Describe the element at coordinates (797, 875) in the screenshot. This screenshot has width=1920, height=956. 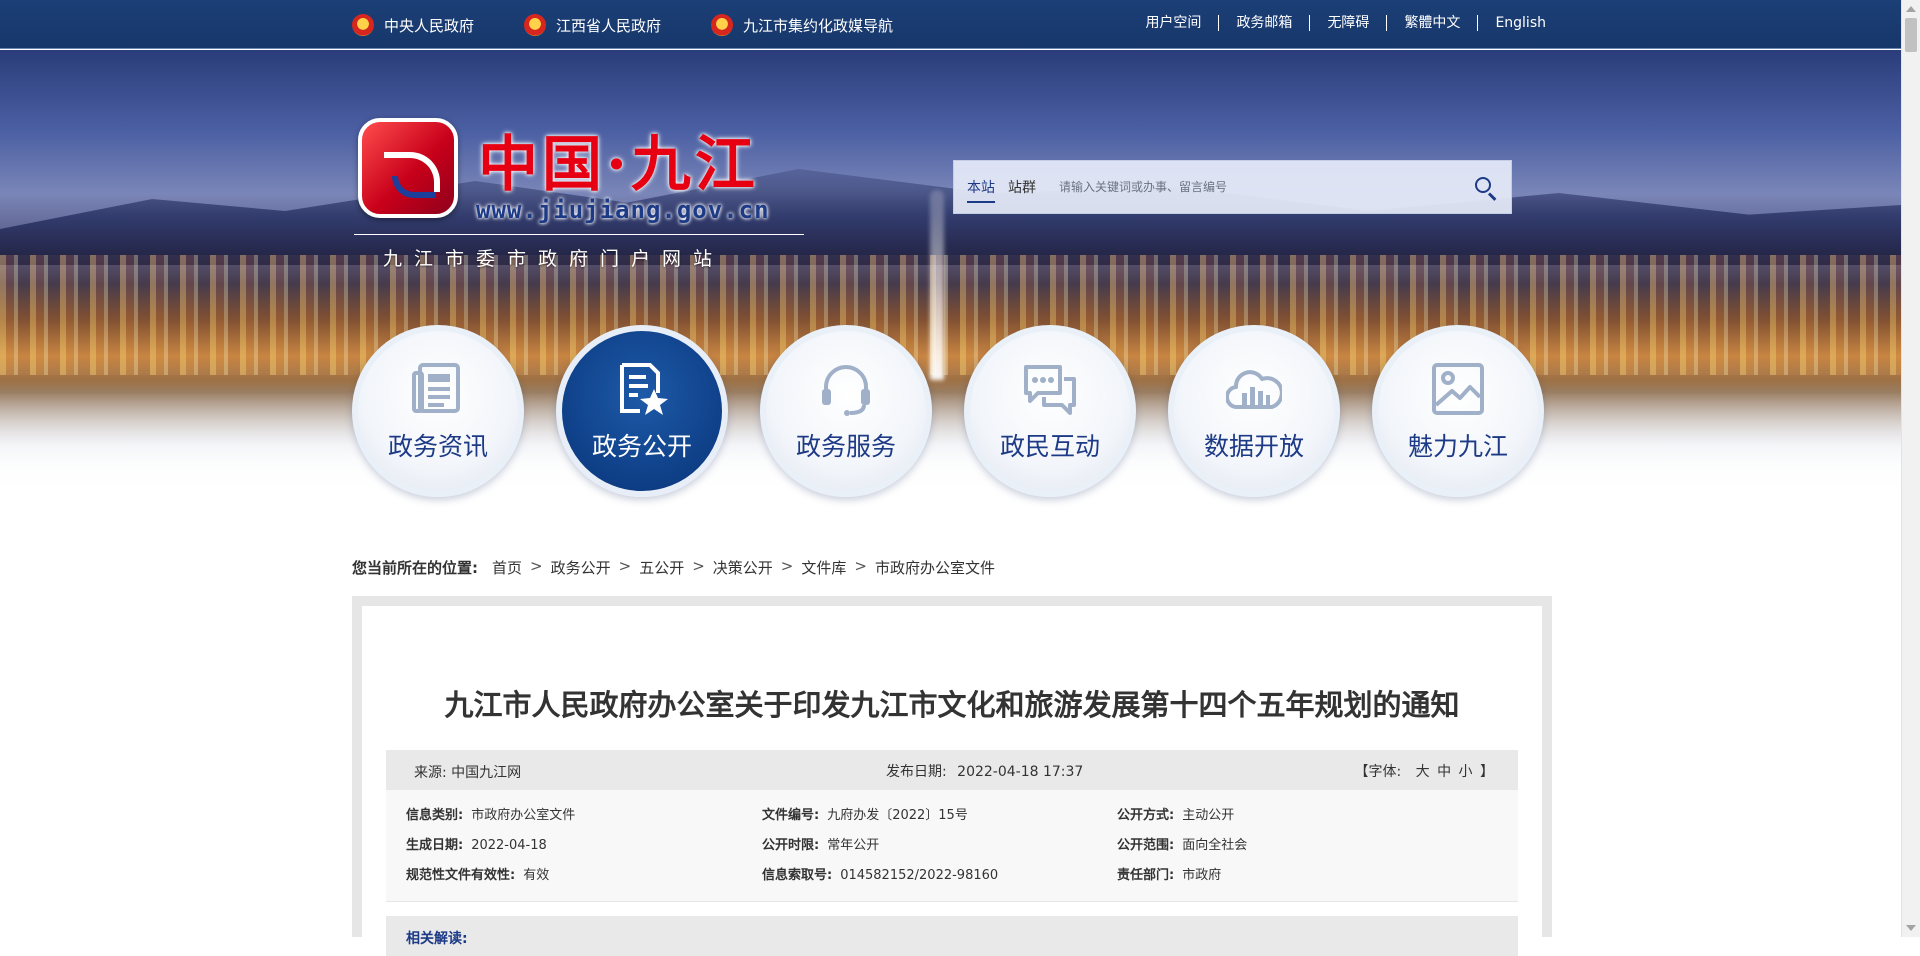
I see `info-key: 信息索取号:` at that location.